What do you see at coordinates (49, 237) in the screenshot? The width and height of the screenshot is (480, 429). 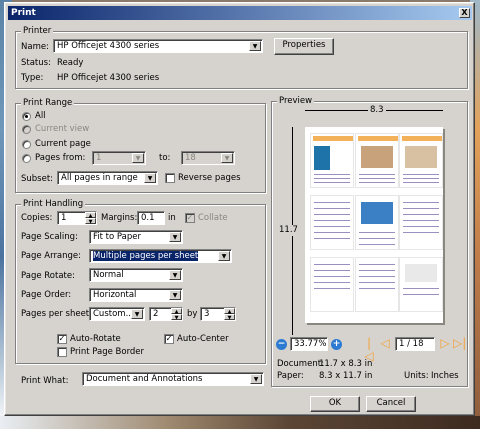 I see `page-scaling-label: Page Scaling:` at bounding box center [49, 237].